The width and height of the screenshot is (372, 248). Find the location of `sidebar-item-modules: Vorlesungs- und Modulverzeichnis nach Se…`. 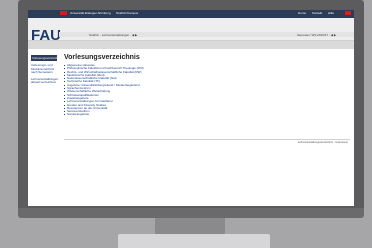

sidebar-item-modules: Vorlesungs- und Modulverzeichnis nach Se… is located at coordinates (44, 69).